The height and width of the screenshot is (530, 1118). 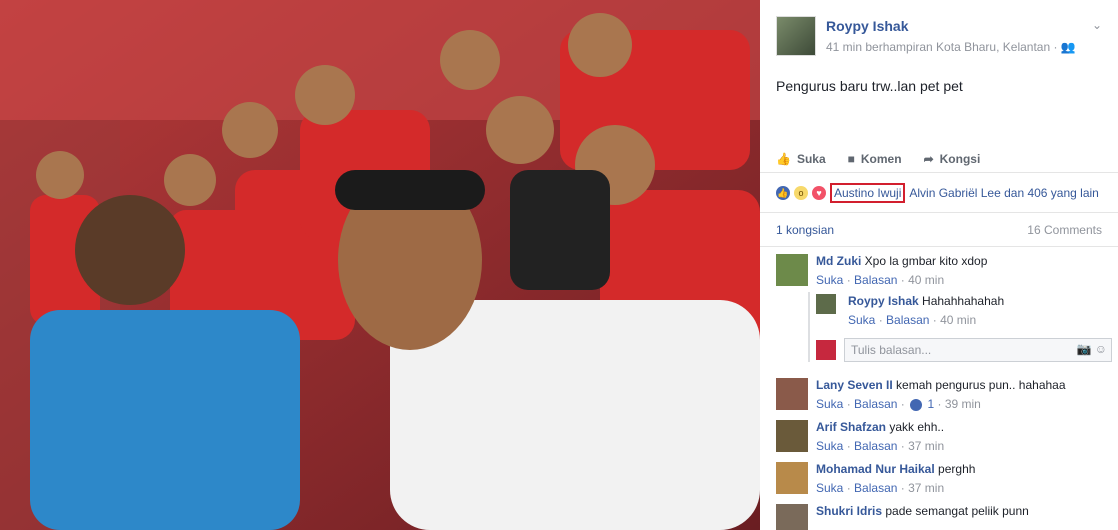 I want to click on comment-text: kemah pengurus pun.. hahahaa, so click(x=981, y=385).